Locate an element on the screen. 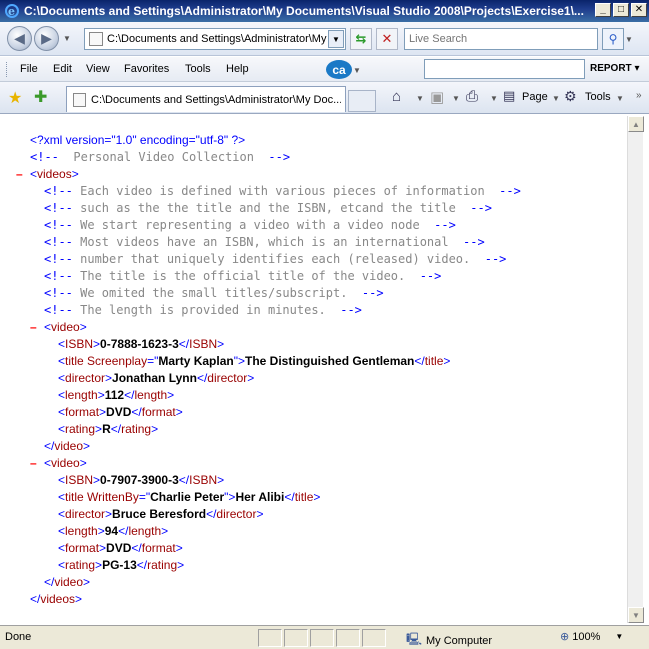  rating-element: <rating>PG-13</rating> is located at coordinates (121, 565).